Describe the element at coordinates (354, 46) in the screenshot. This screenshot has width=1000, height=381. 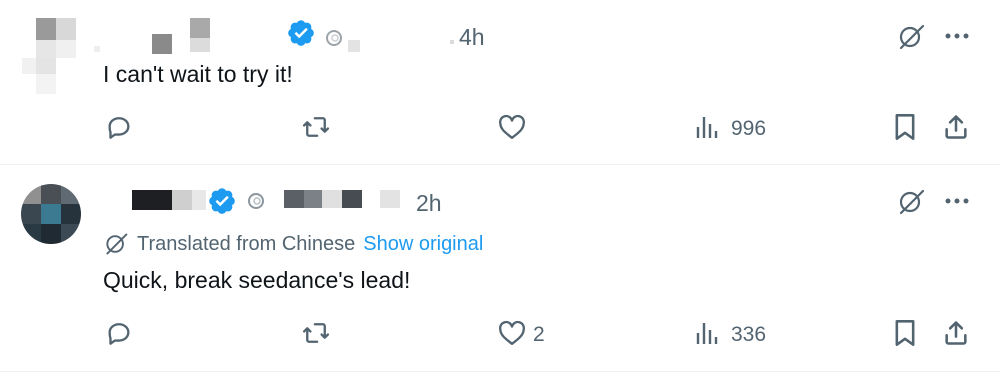
I see `handle-redacted` at that location.